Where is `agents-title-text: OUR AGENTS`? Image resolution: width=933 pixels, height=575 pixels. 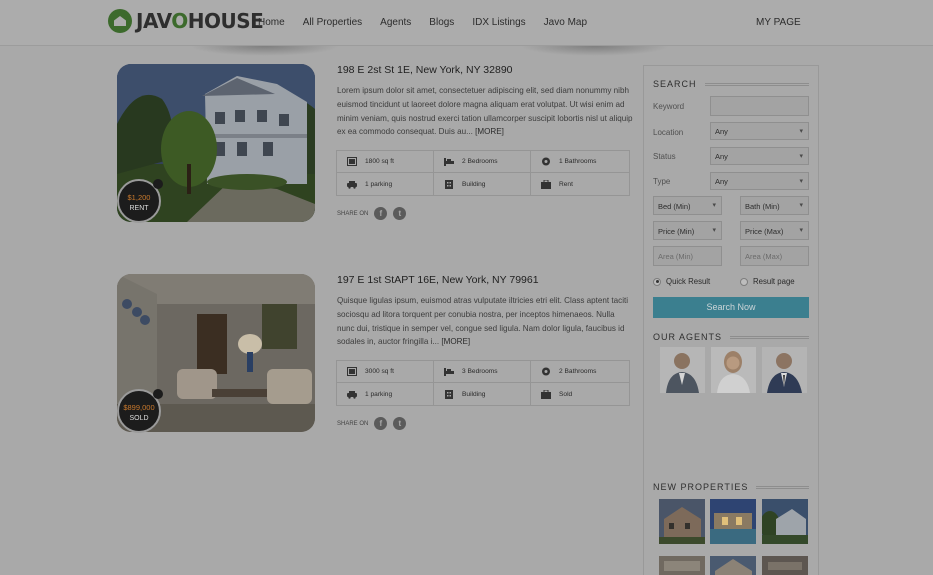
agents-title-text: OUR AGENTS is located at coordinates (688, 337).